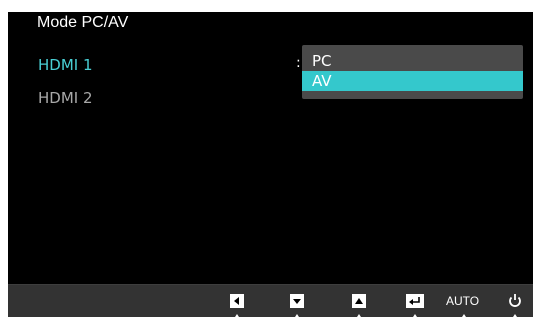  I want to click on power-key, so click(515, 300).